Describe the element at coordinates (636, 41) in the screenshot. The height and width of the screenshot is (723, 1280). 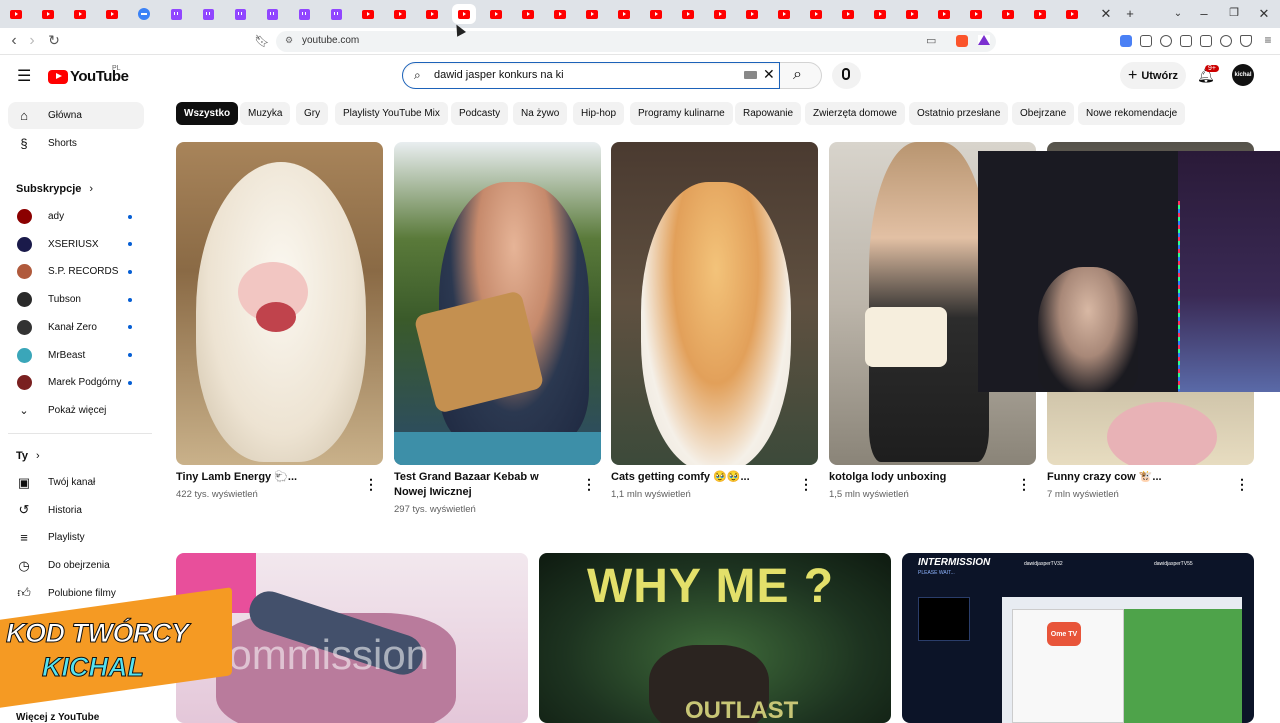
I see `url-field: ⚙ youtube.com ▭` at that location.